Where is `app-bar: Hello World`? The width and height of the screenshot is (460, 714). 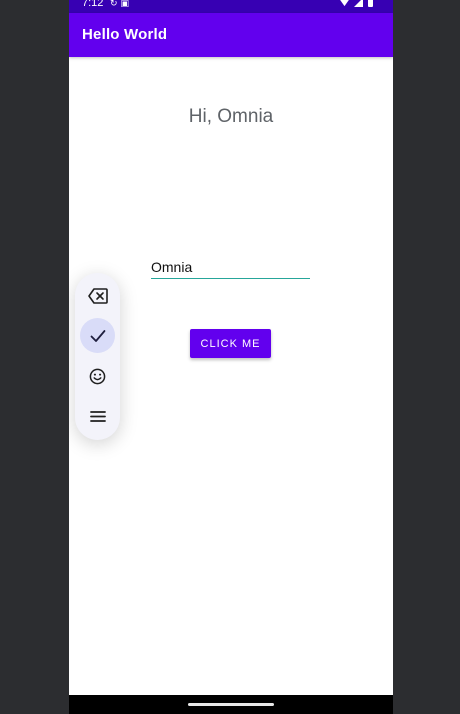 app-bar: Hello World is located at coordinates (231, 35).